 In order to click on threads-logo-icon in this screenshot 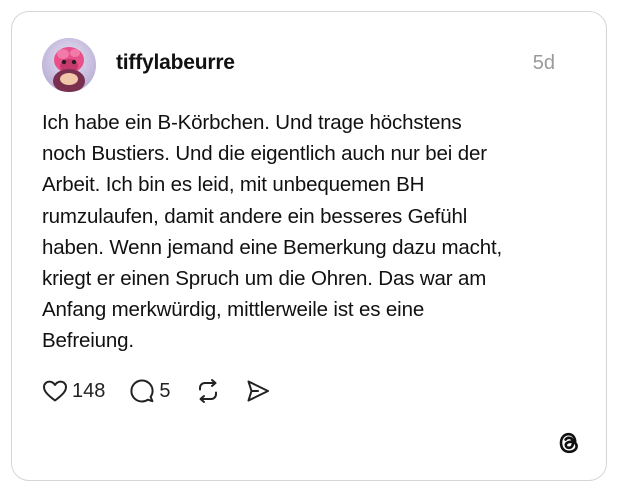, I will do `click(569, 443)`.